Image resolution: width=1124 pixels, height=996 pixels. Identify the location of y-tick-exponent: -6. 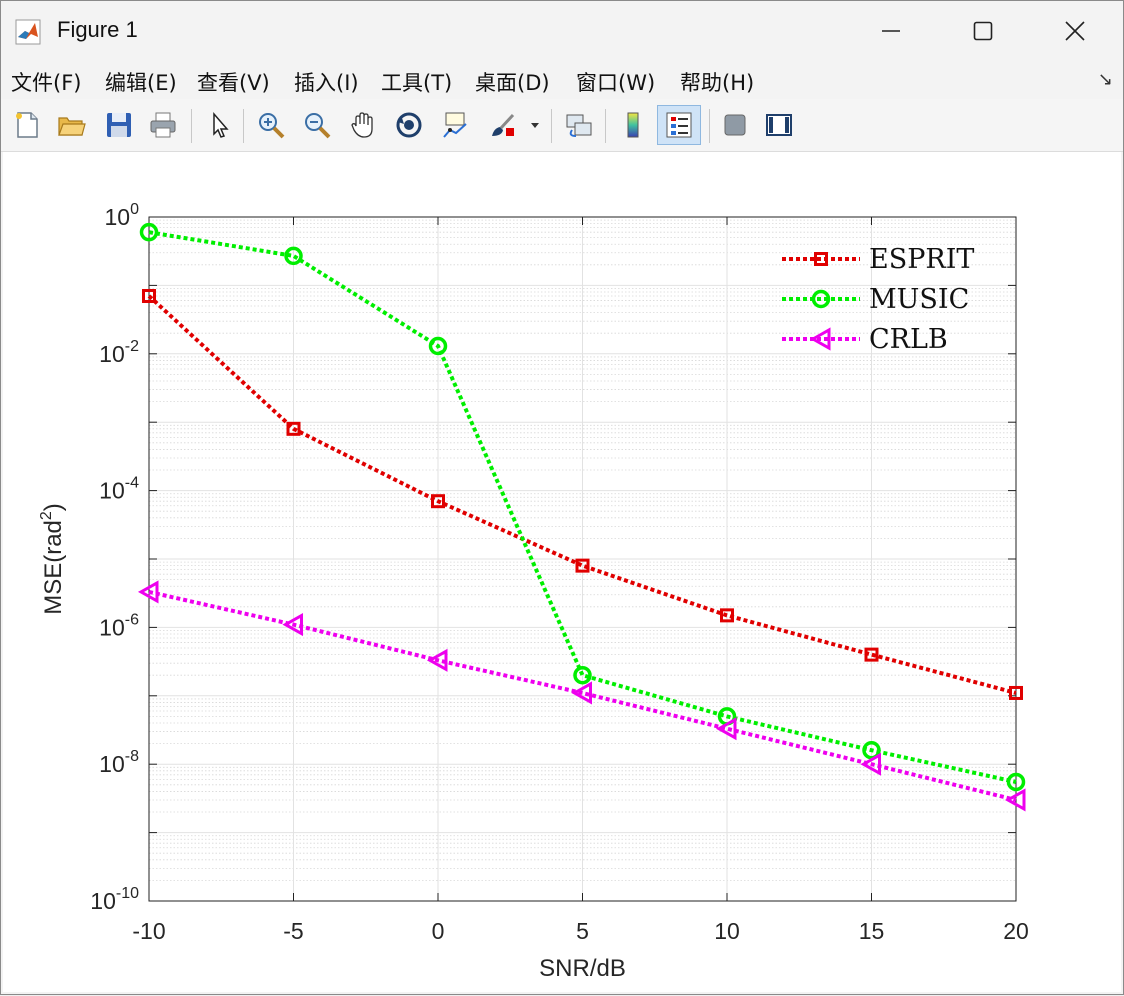
(132, 619).